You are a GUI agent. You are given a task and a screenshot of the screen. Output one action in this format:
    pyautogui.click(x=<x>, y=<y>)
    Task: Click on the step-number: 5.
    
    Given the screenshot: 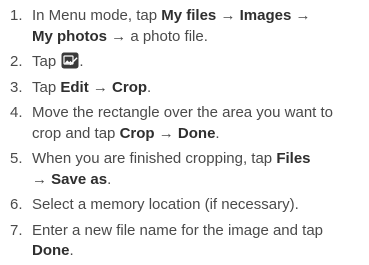 What is the action you would take?
    pyautogui.click(x=16, y=158)
    